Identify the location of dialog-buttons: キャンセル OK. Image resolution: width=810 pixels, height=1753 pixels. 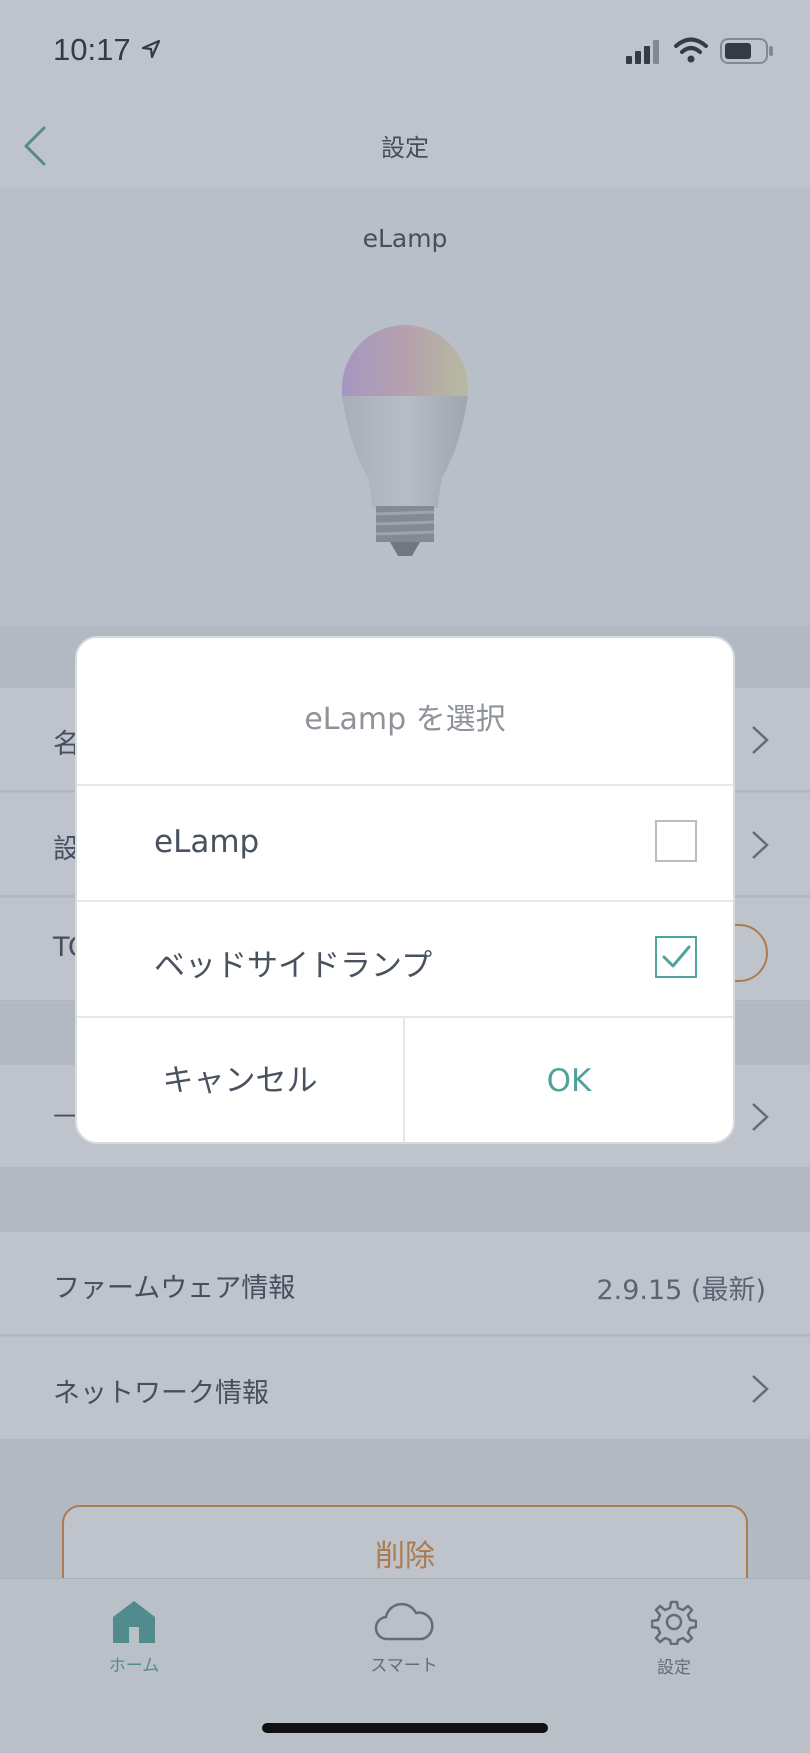
(405, 1080).